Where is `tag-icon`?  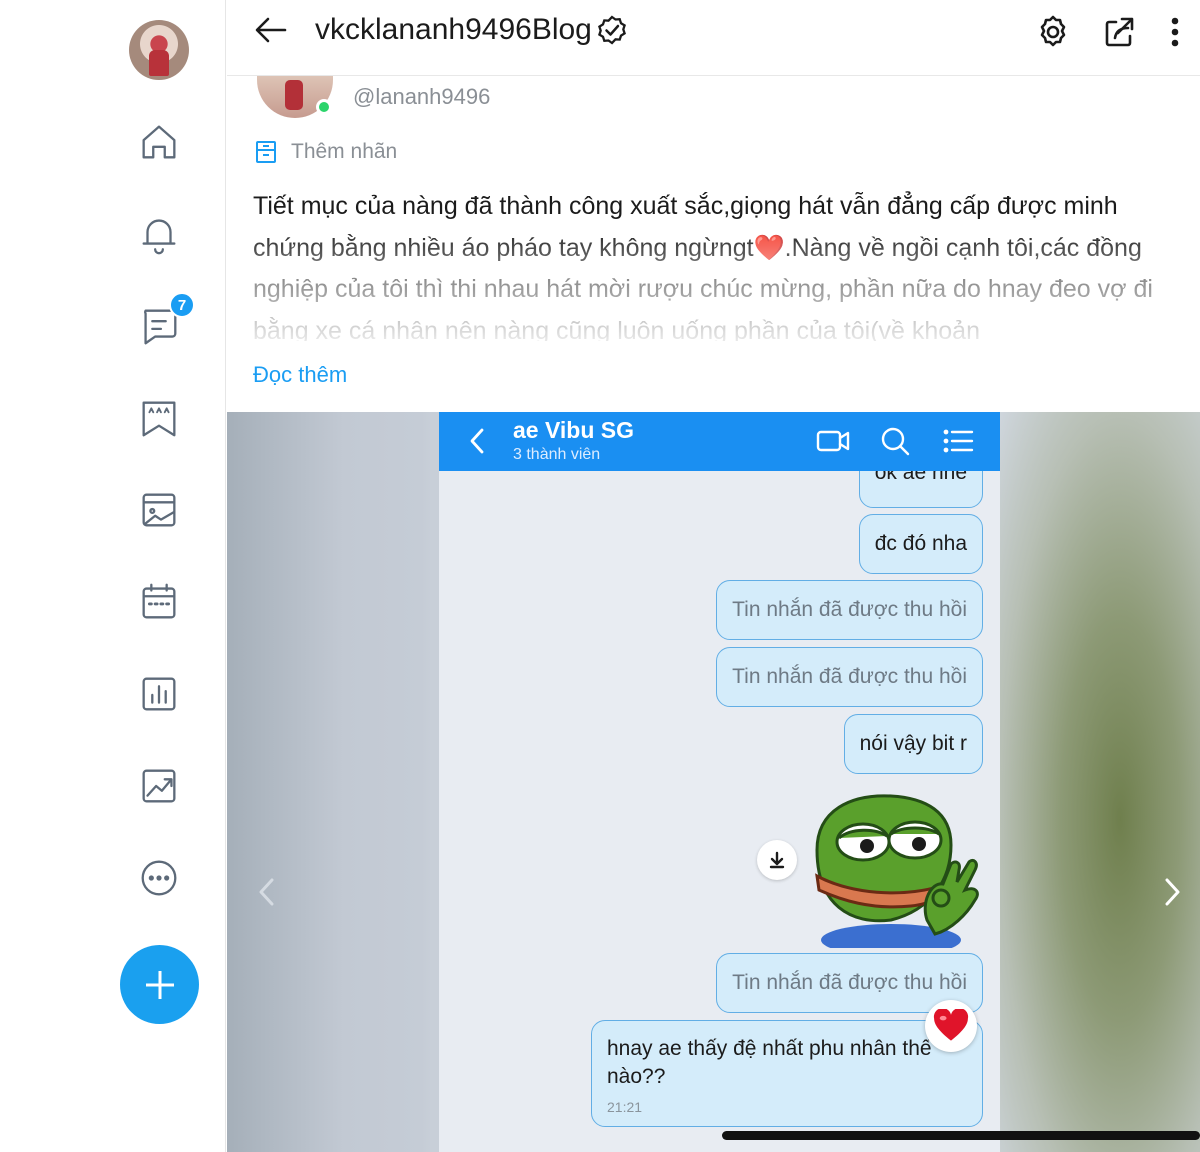
tag-icon is located at coordinates (266, 152).